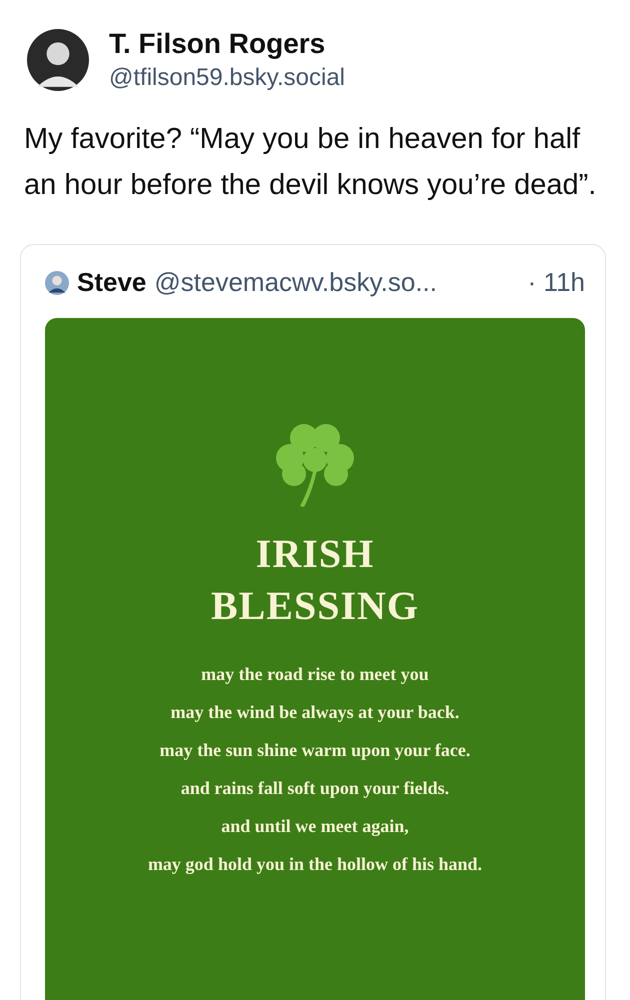 This screenshot has height=1000, width=630. What do you see at coordinates (315, 864) in the screenshot?
I see `blessing-line: may god hold you in the hollow of his hand.` at bounding box center [315, 864].